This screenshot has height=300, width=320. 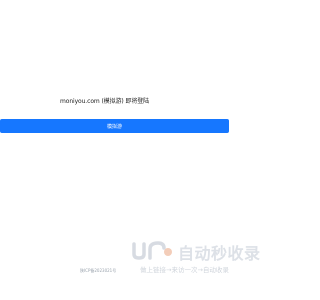 I want to click on visit-button: 模拟游, so click(x=114, y=126).